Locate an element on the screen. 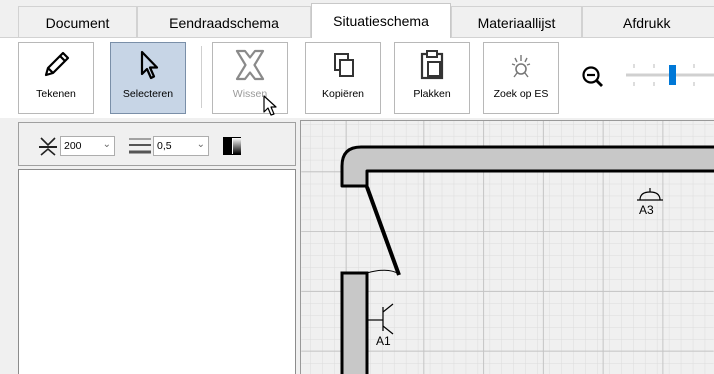  size-select: 200 ⌄ is located at coordinates (87, 146).